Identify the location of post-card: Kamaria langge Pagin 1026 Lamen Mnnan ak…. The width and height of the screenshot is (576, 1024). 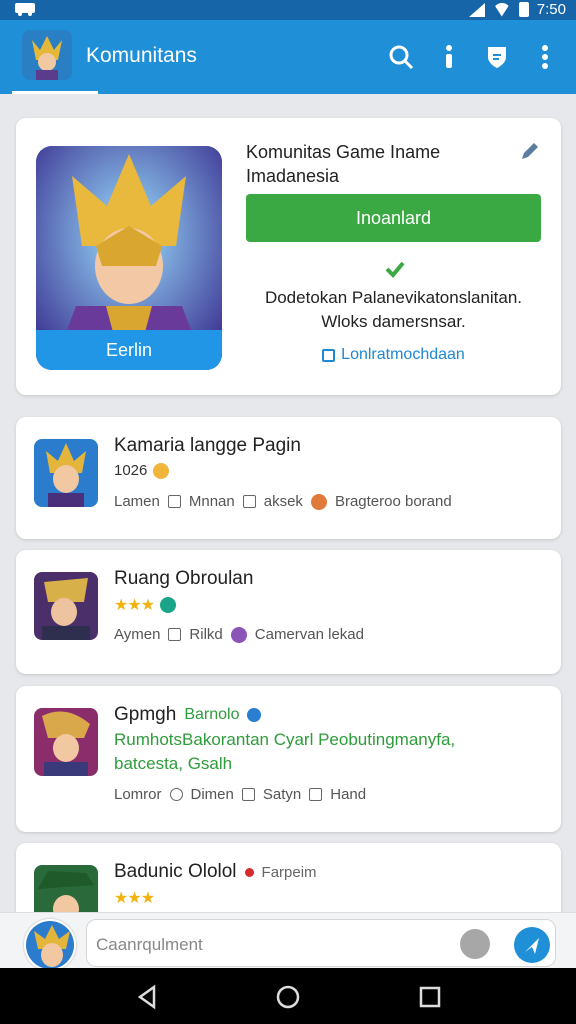
(288, 478).